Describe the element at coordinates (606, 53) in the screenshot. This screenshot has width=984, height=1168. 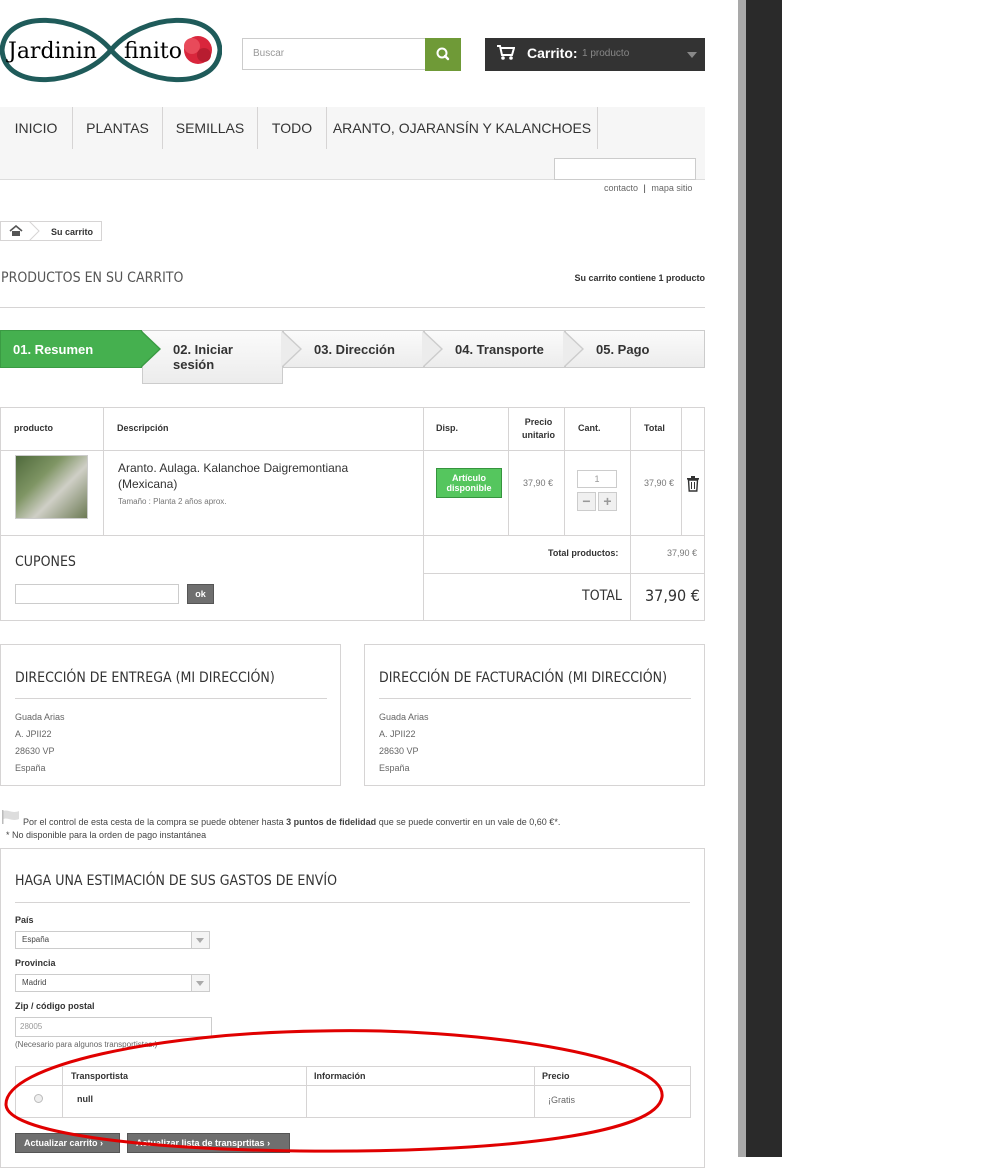
I see `cart-count: 1 producto` at that location.